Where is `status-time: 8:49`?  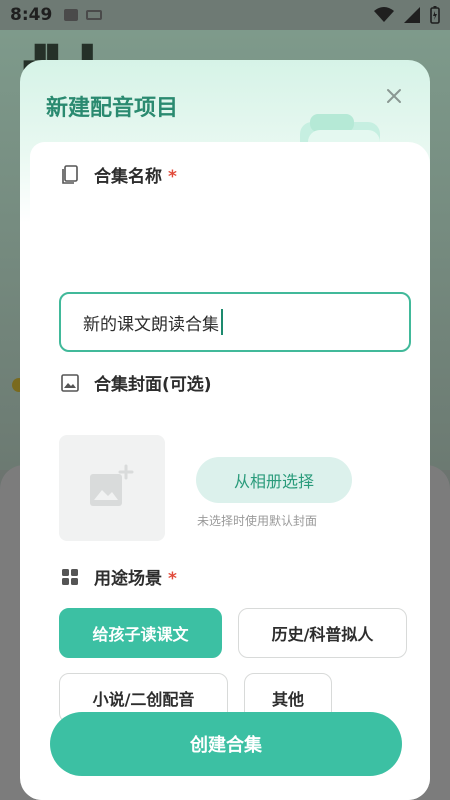 status-time: 8:49 is located at coordinates (31, 15).